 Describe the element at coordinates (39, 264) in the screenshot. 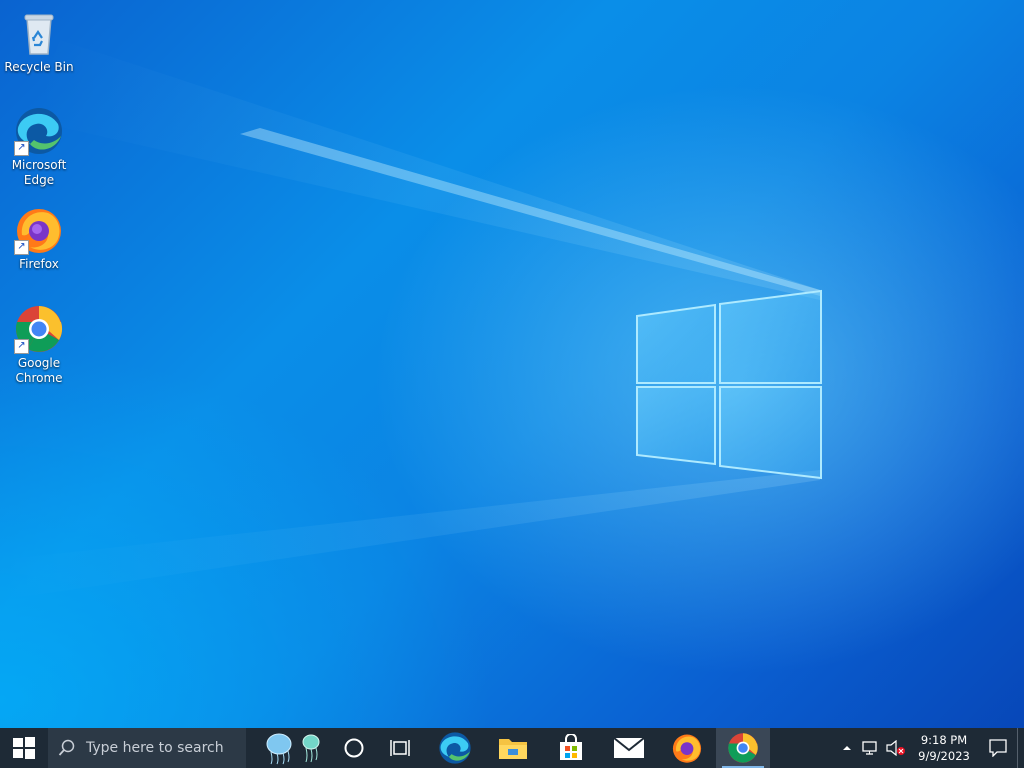

I see `icon-label: Firefox` at that location.